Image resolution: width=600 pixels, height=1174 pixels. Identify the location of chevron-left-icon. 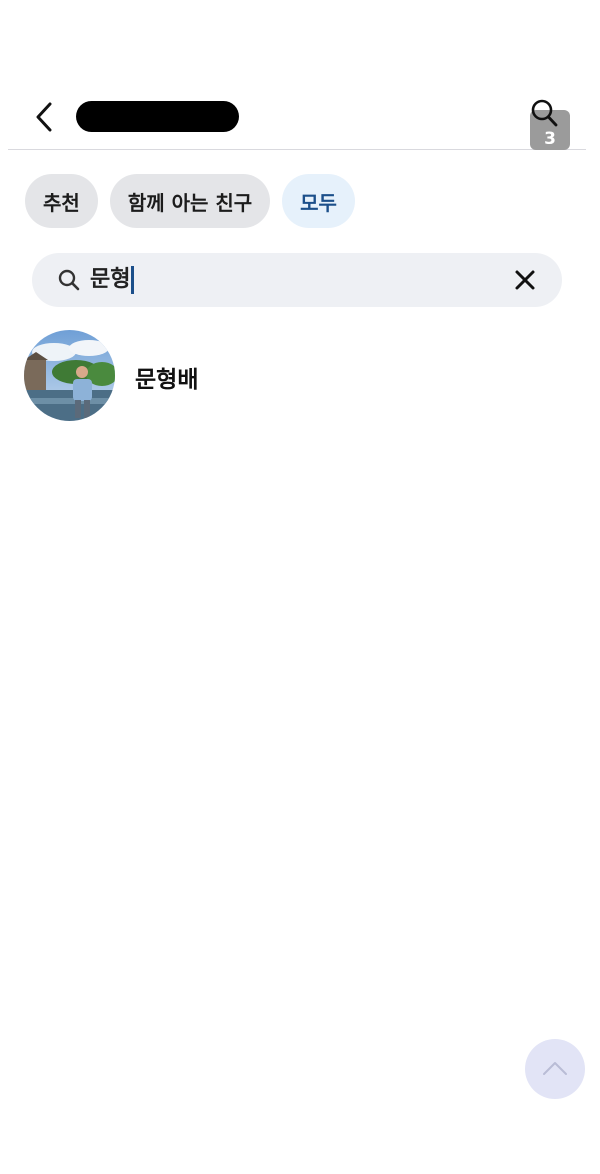
(44, 117).